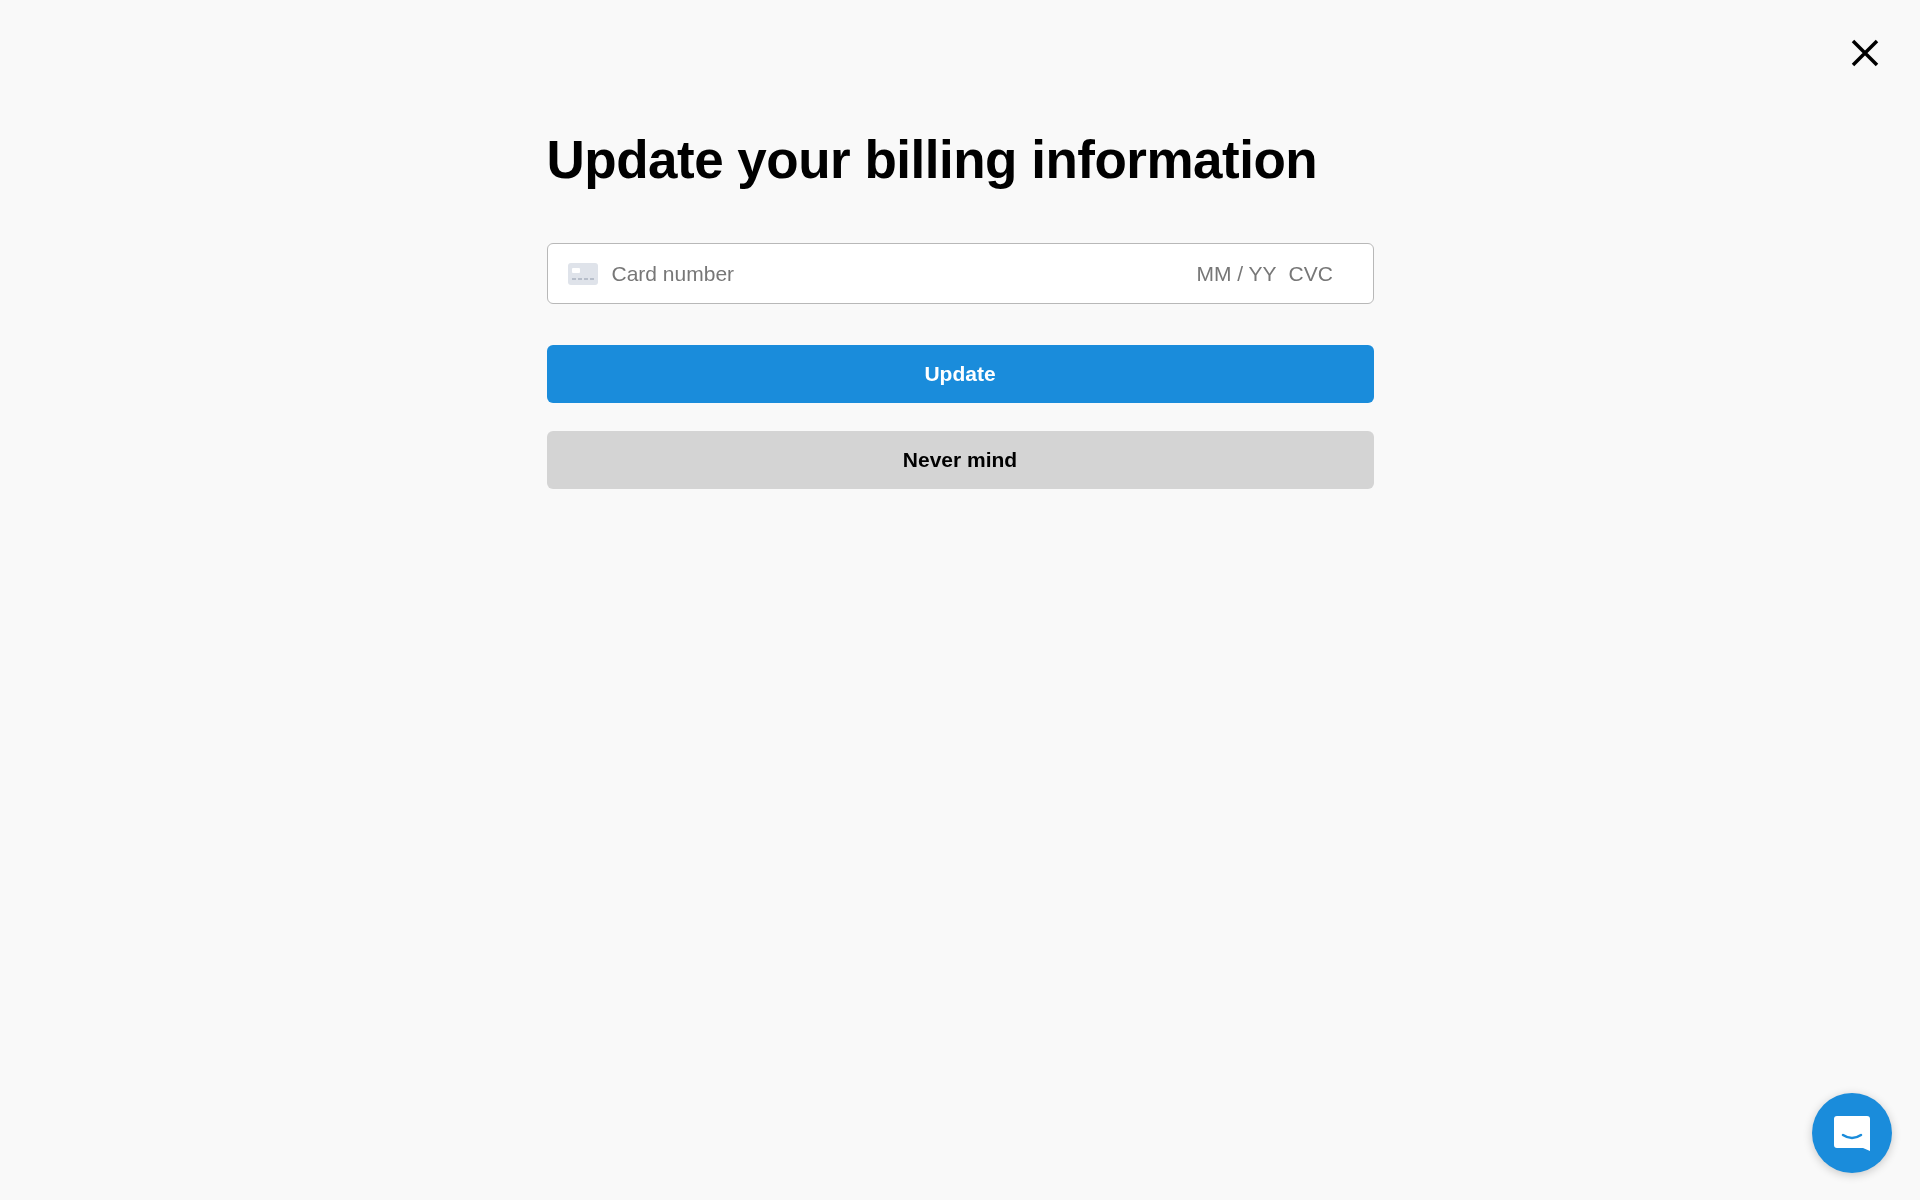  What do you see at coordinates (932, 160) in the screenshot?
I see `dialog-title: Update your billing information` at bounding box center [932, 160].